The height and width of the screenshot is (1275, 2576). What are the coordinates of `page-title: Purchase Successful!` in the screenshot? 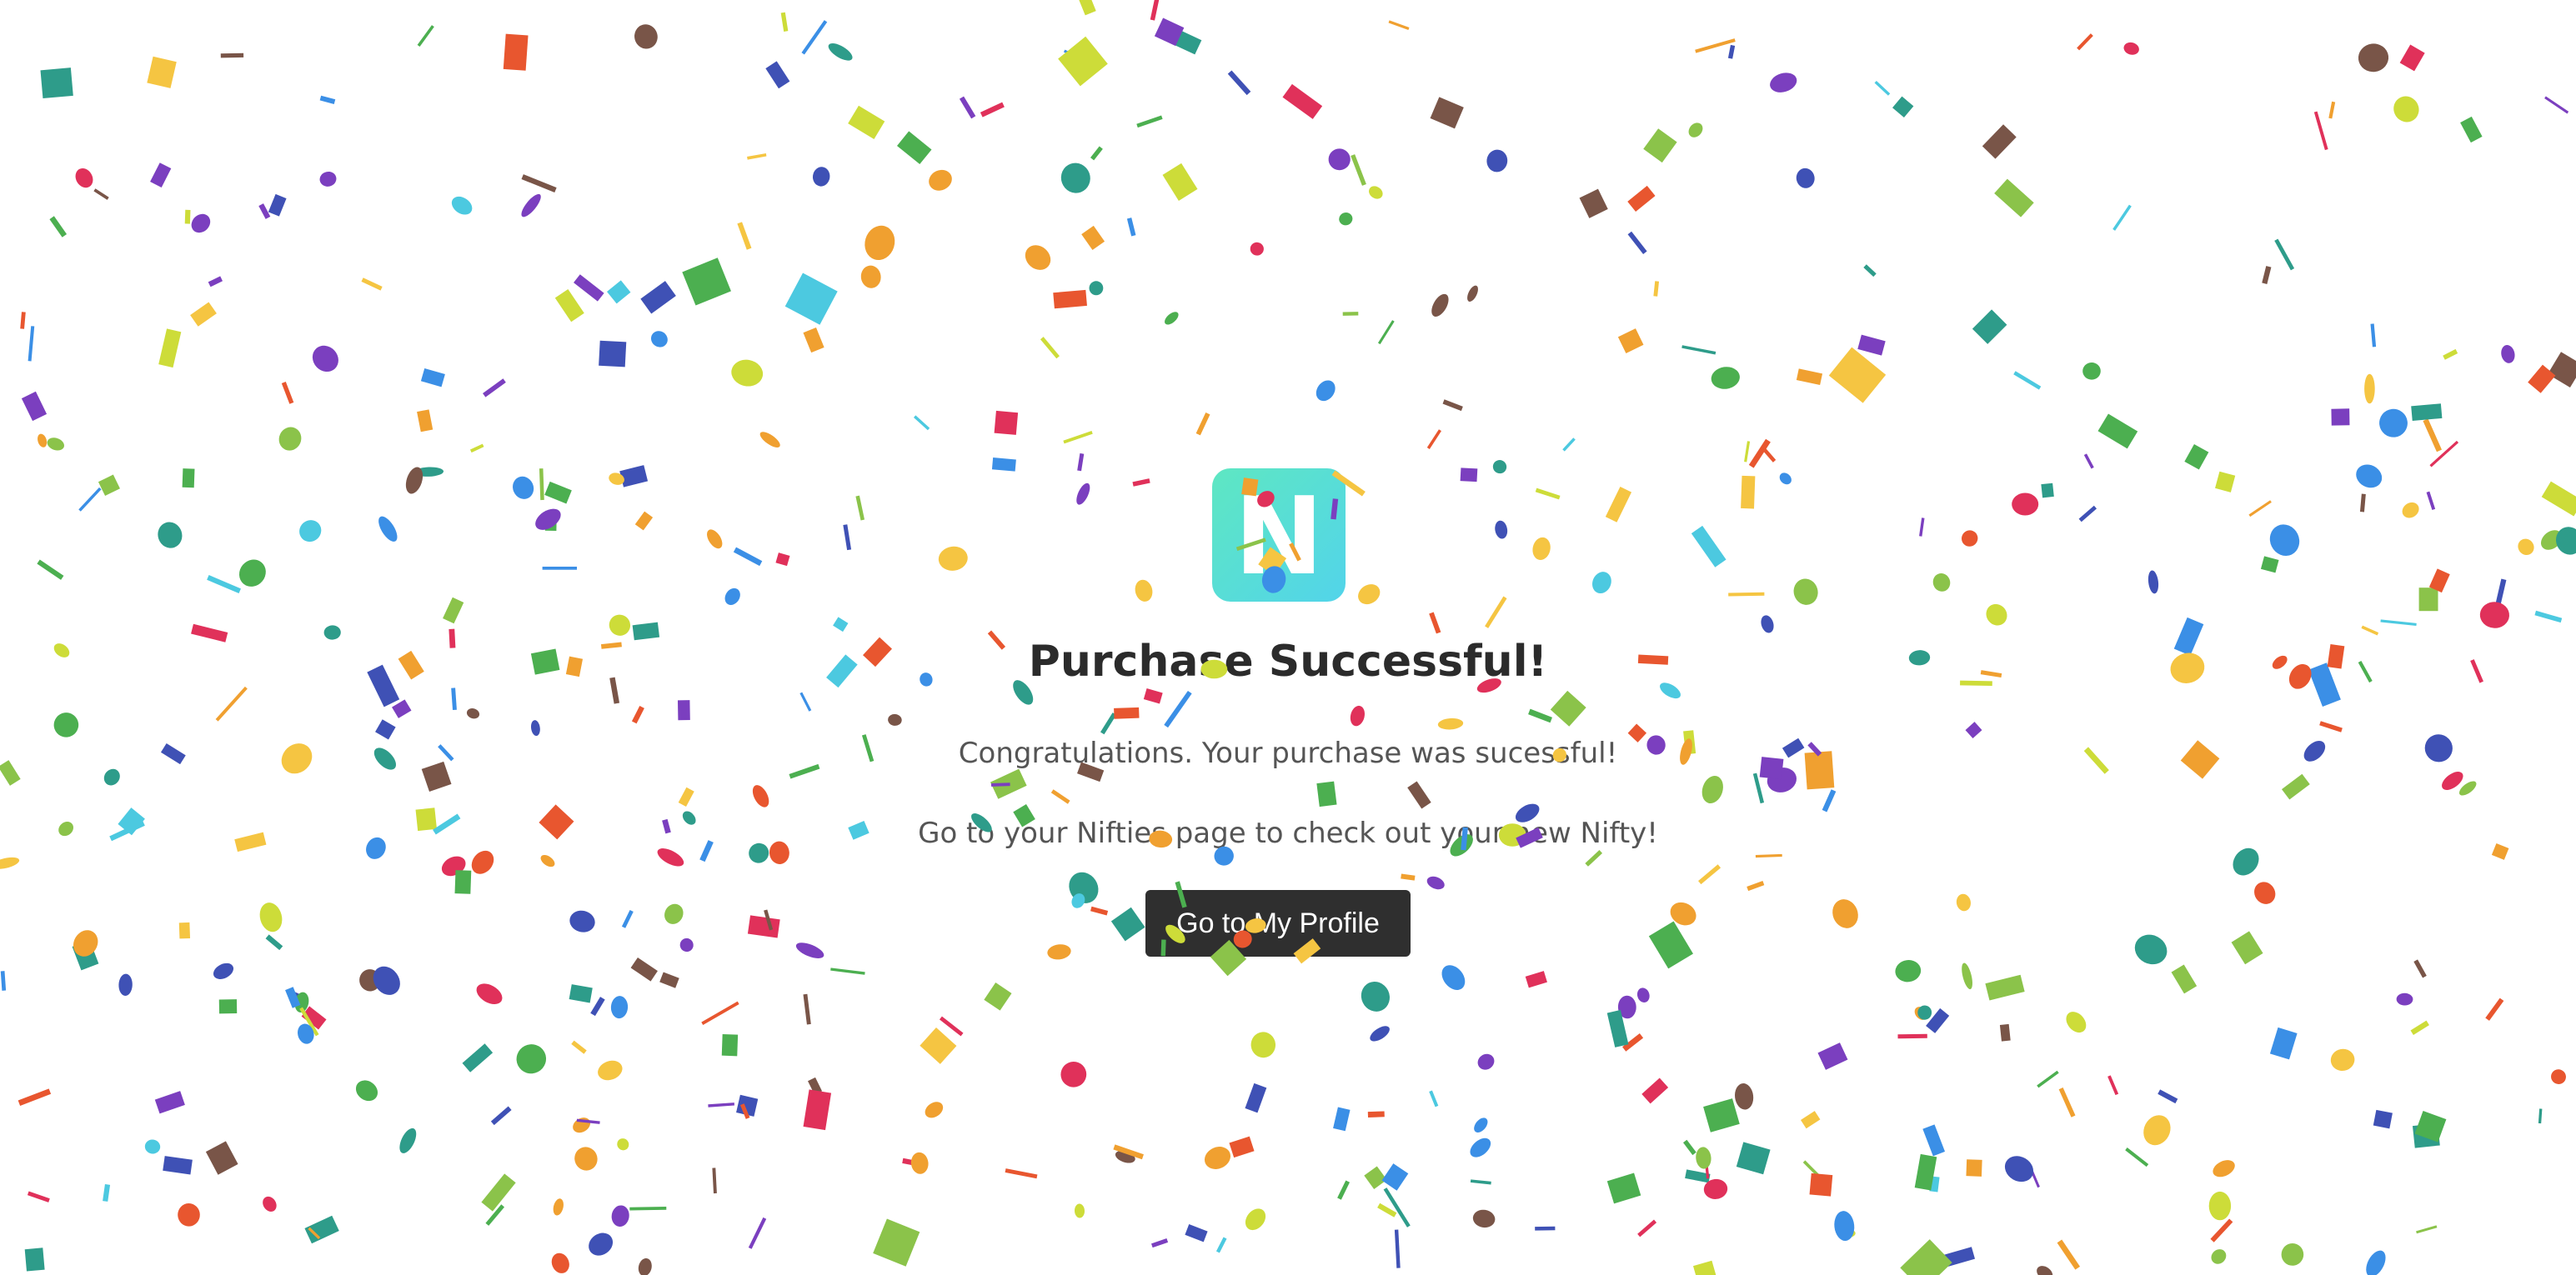 It's located at (1288, 662).